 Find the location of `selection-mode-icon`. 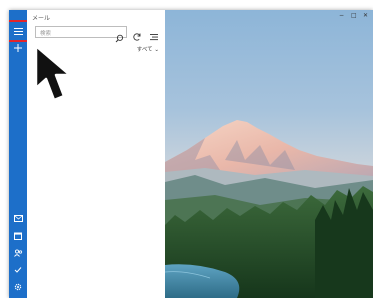

selection-mode-icon is located at coordinates (154, 36).